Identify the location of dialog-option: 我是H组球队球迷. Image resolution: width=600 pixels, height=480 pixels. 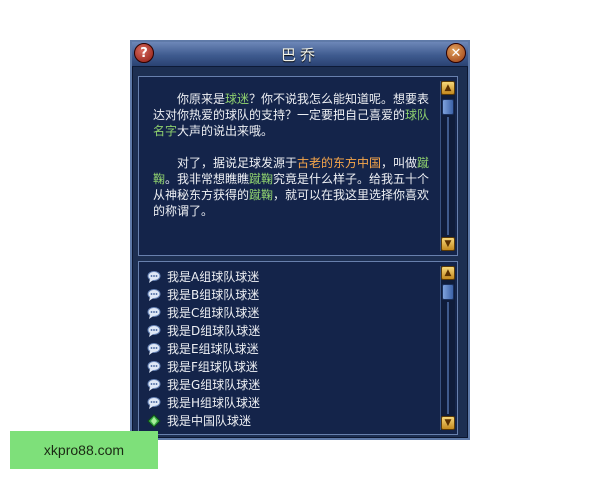
(292, 403).